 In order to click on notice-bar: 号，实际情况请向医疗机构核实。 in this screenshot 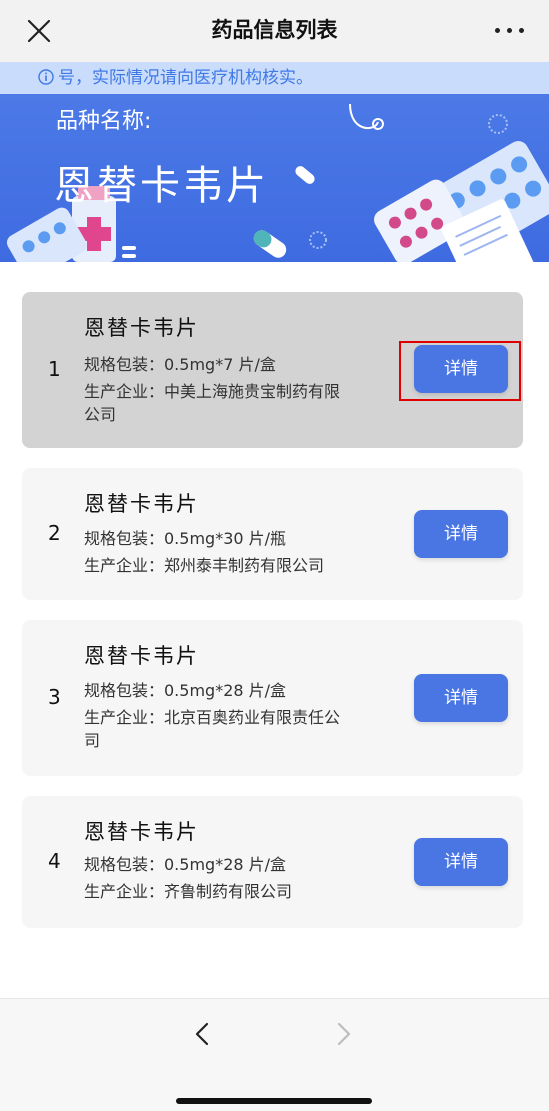, I will do `click(274, 78)`.